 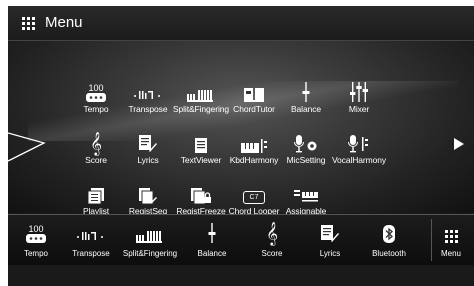 I want to click on shortcut-label: Bluetooth, so click(x=389, y=253).